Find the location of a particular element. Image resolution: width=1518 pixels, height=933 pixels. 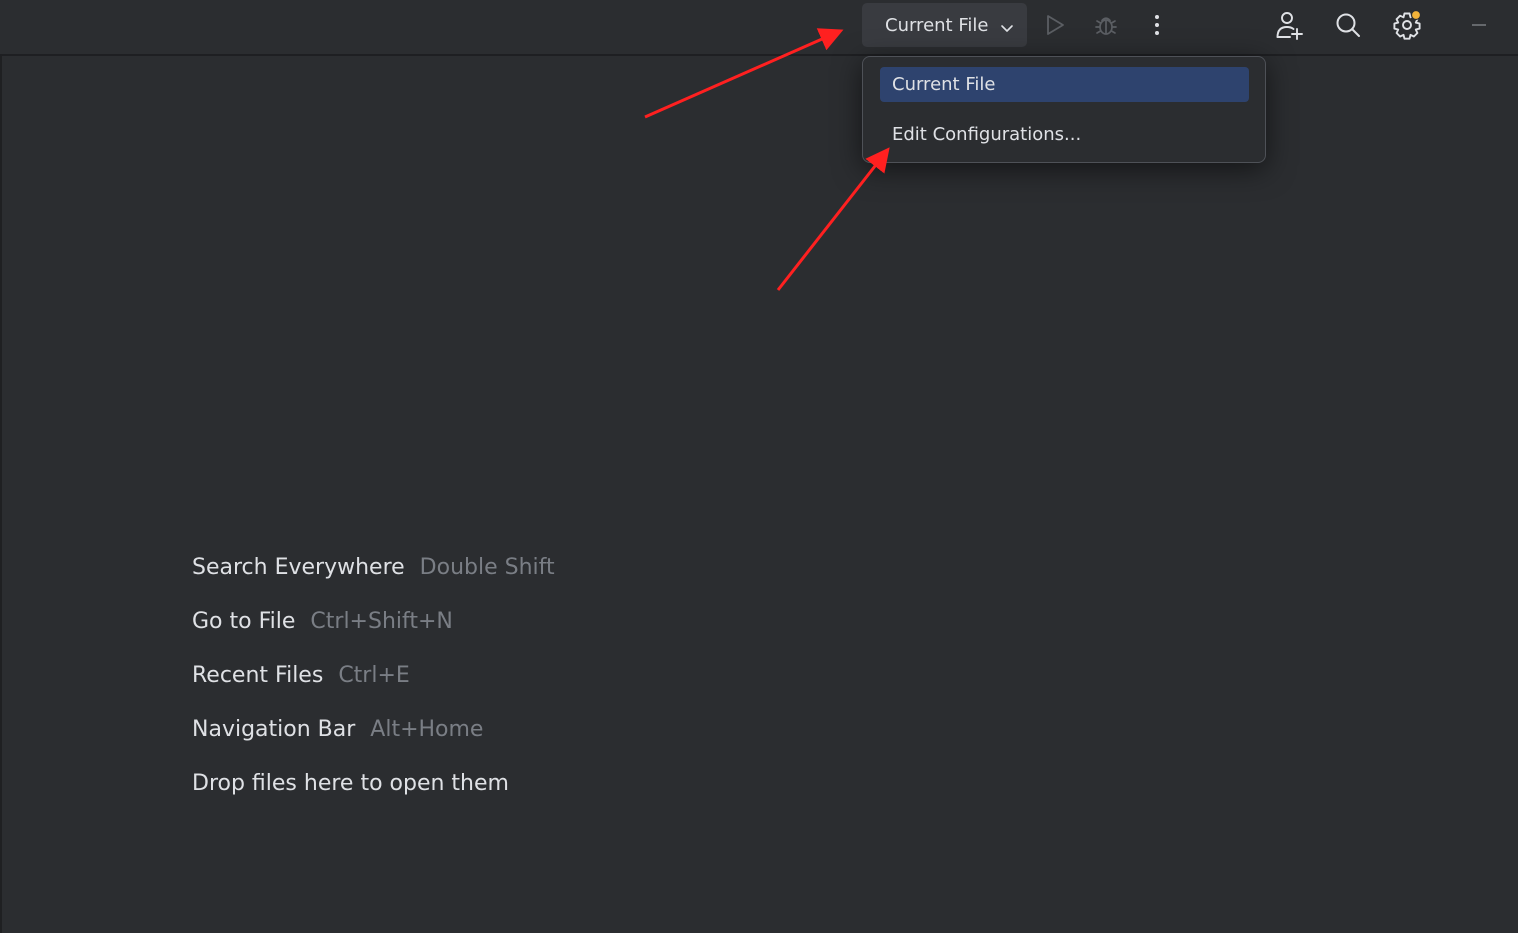

bug-icon is located at coordinates (1106, 25).